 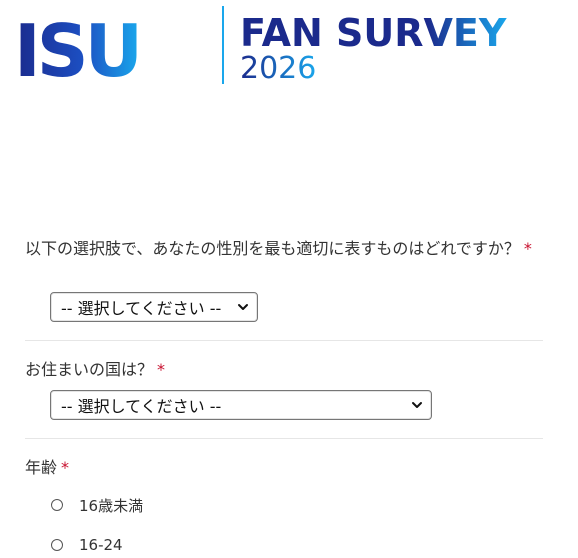 I want to click on question-label: 年齢 *, so click(x=285, y=468).